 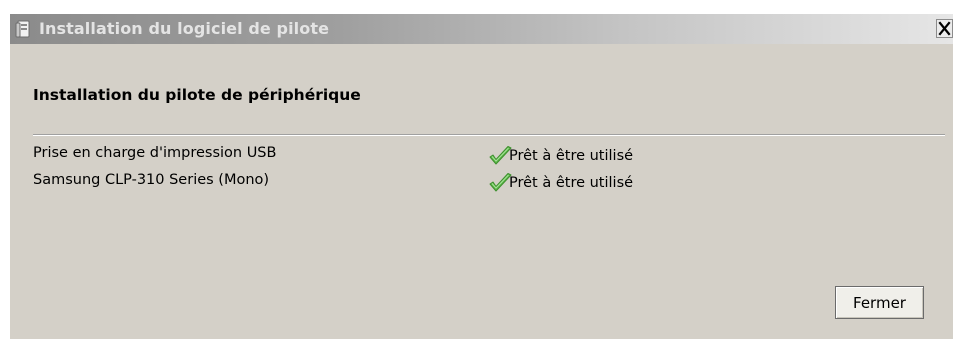 I want to click on device-name: Samsung CLP-310 Series (Mono), so click(x=151, y=180).